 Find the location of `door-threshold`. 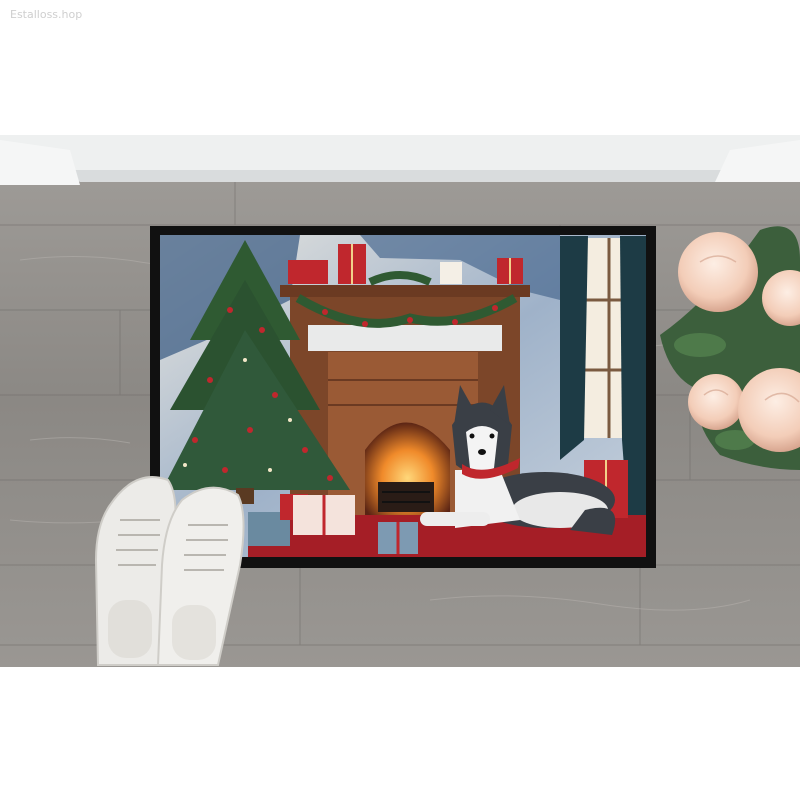

door-threshold is located at coordinates (400, 160).